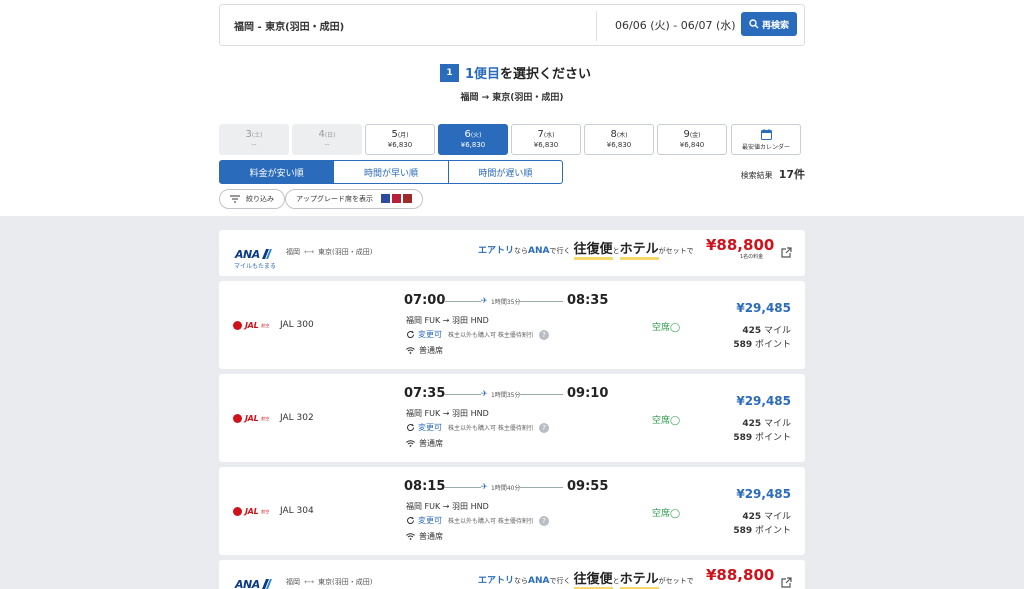 The width and height of the screenshot is (1024, 589). What do you see at coordinates (289, 25) in the screenshot?
I see `search-route: 福岡 - 東京(羽田・成田)` at bounding box center [289, 25].